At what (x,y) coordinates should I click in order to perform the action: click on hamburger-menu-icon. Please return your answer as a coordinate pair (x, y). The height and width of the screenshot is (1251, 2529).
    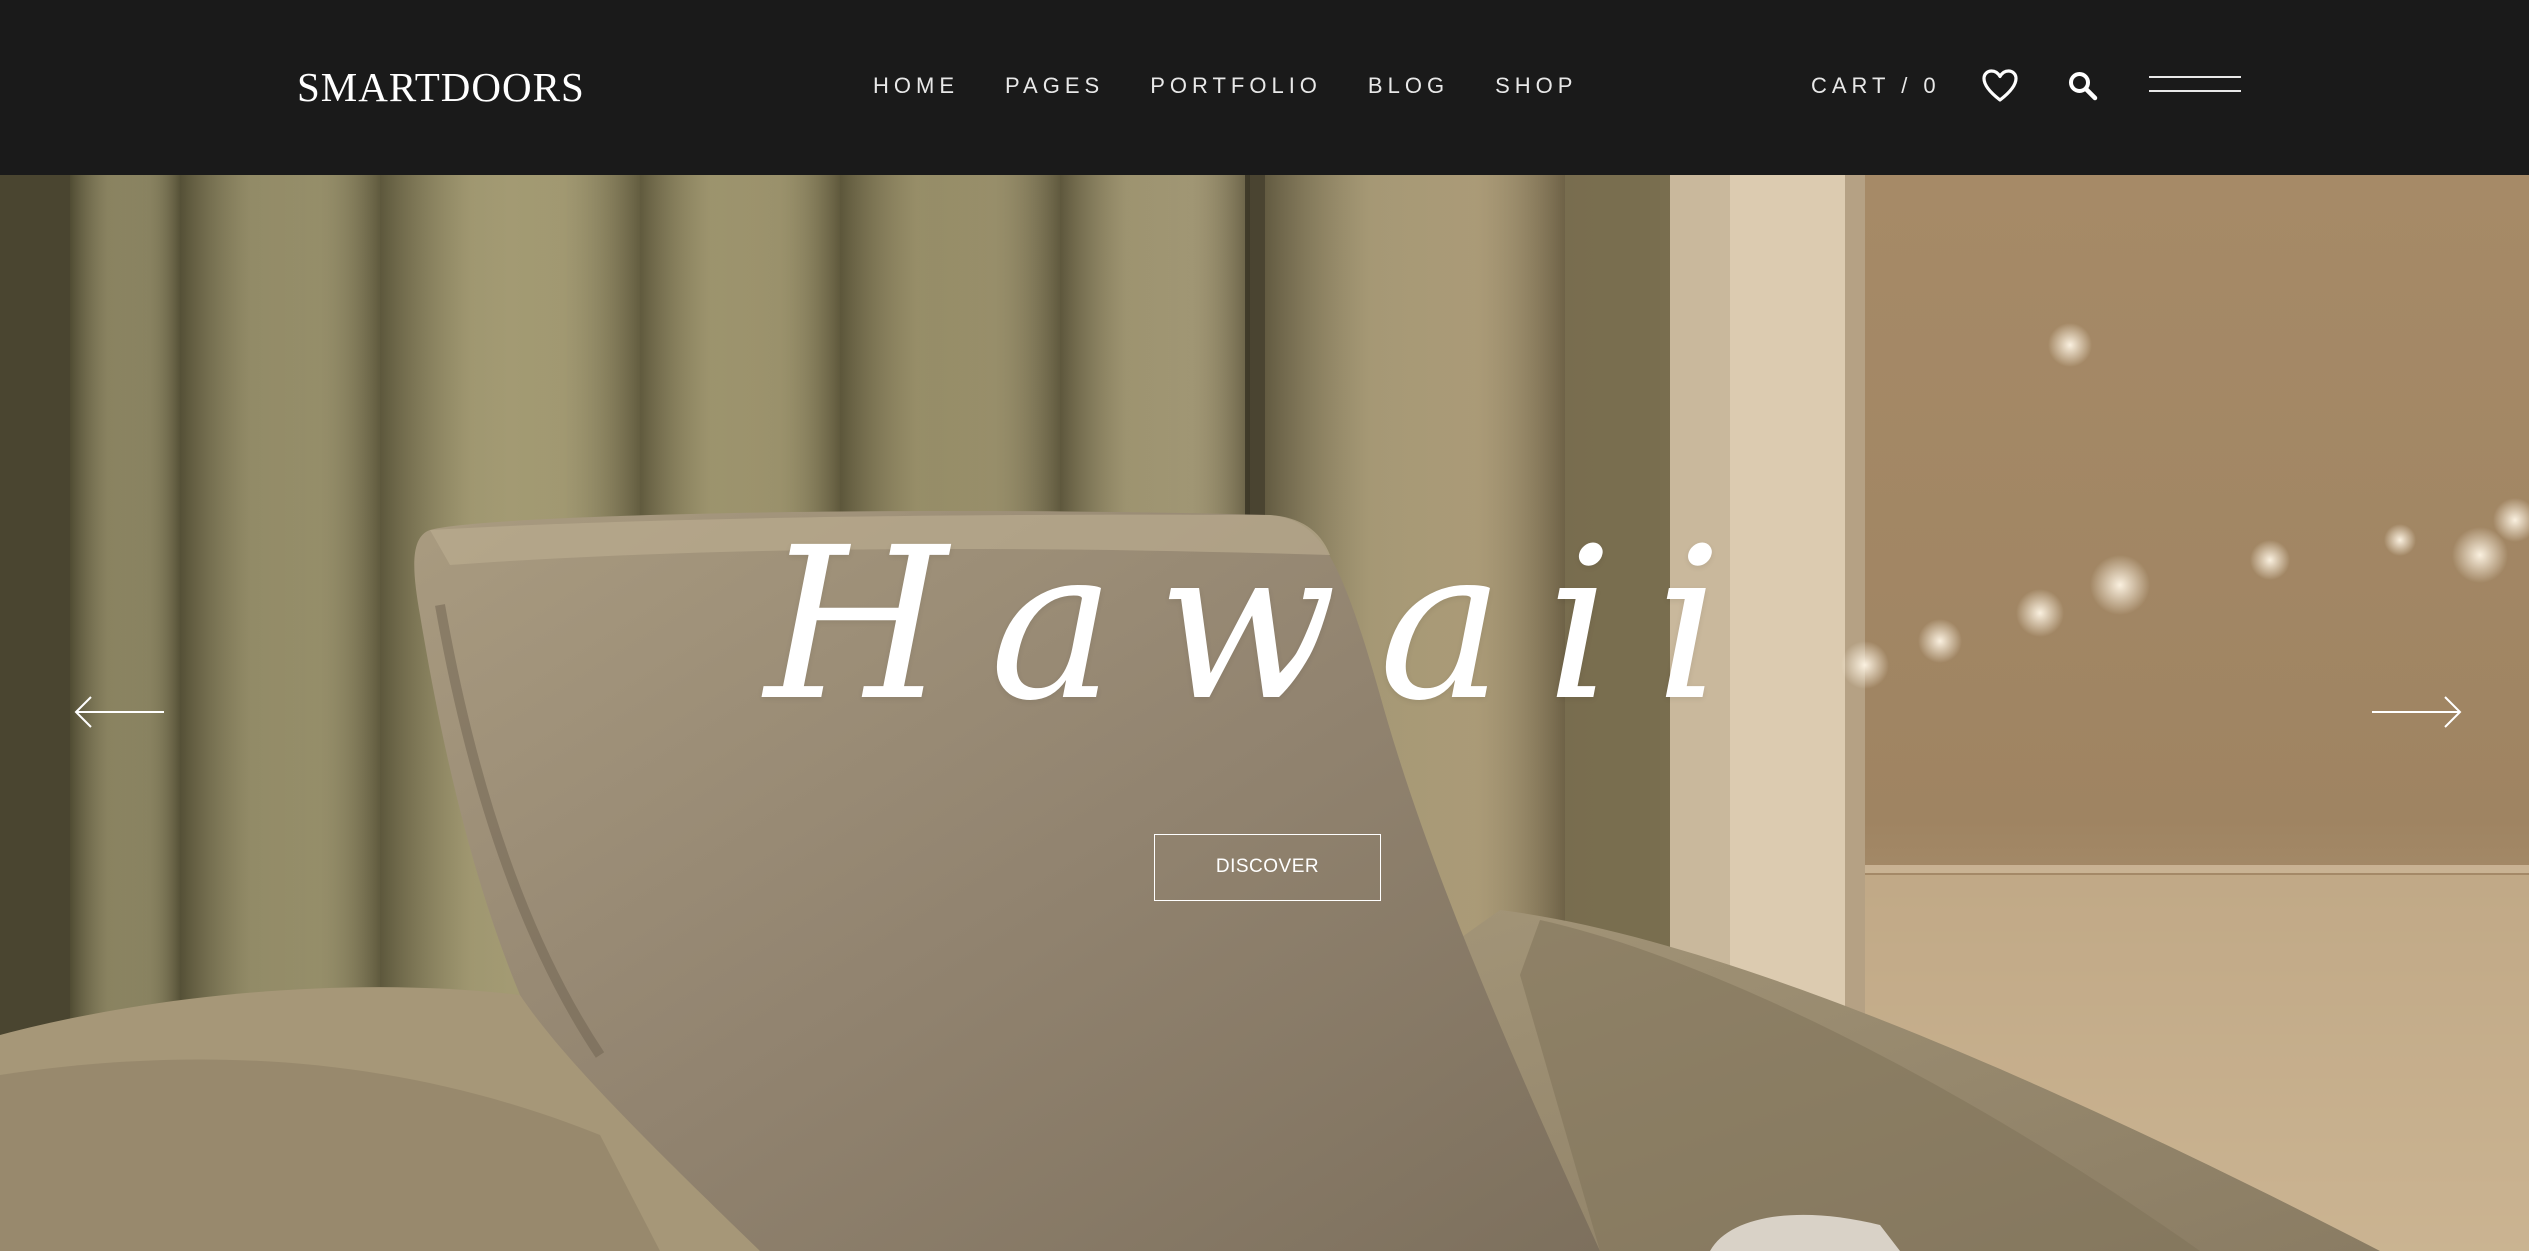
    Looking at the image, I should click on (2195, 86).